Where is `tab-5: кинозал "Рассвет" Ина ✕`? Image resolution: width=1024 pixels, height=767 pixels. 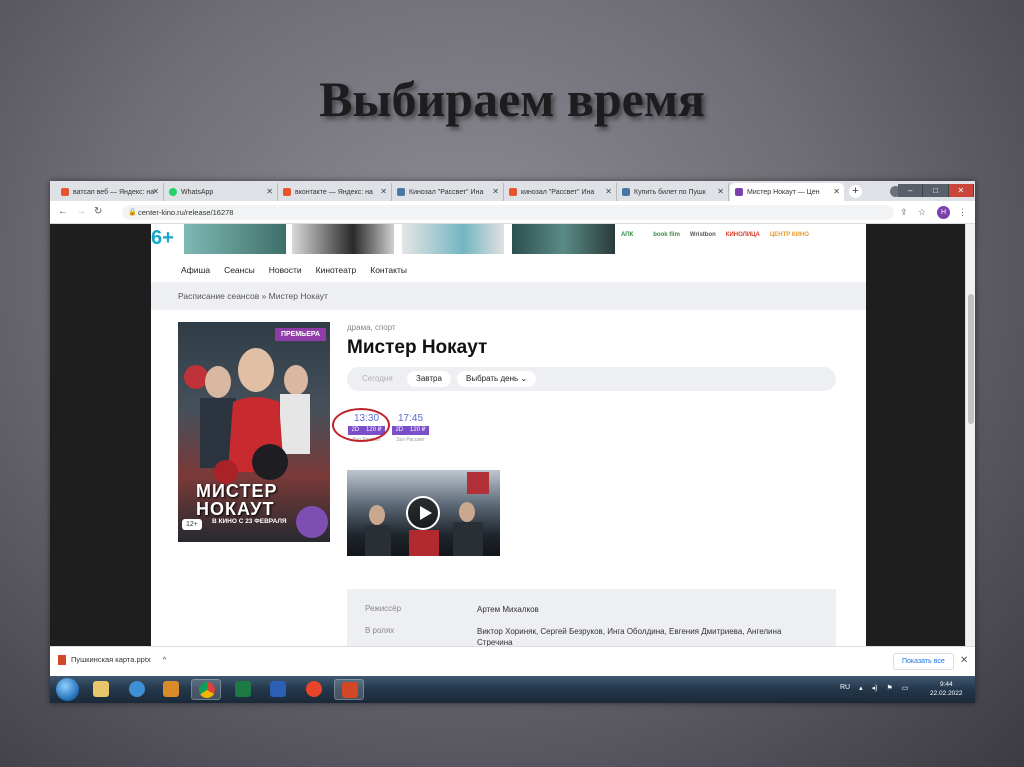
tab-5: кинозал "Рассвет" Ина ✕ is located at coordinates (560, 192).